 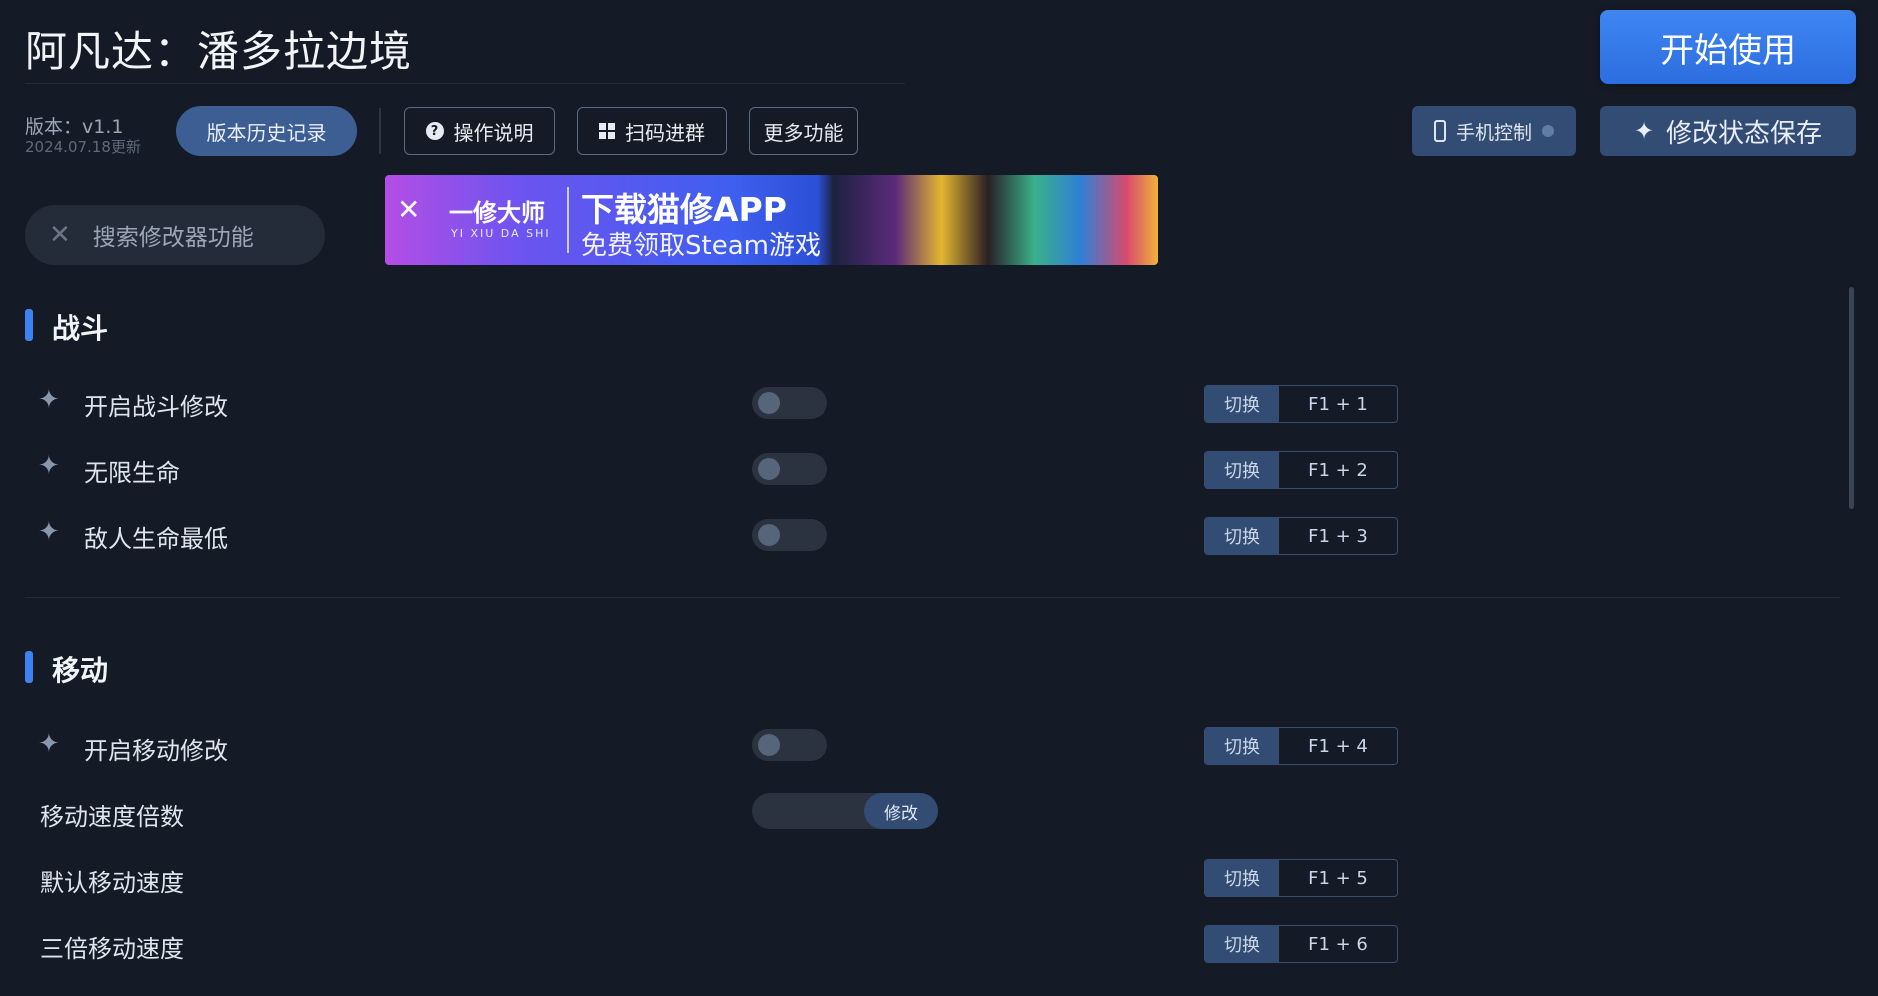 I want to click on phone-icon, so click(x=1439, y=131).